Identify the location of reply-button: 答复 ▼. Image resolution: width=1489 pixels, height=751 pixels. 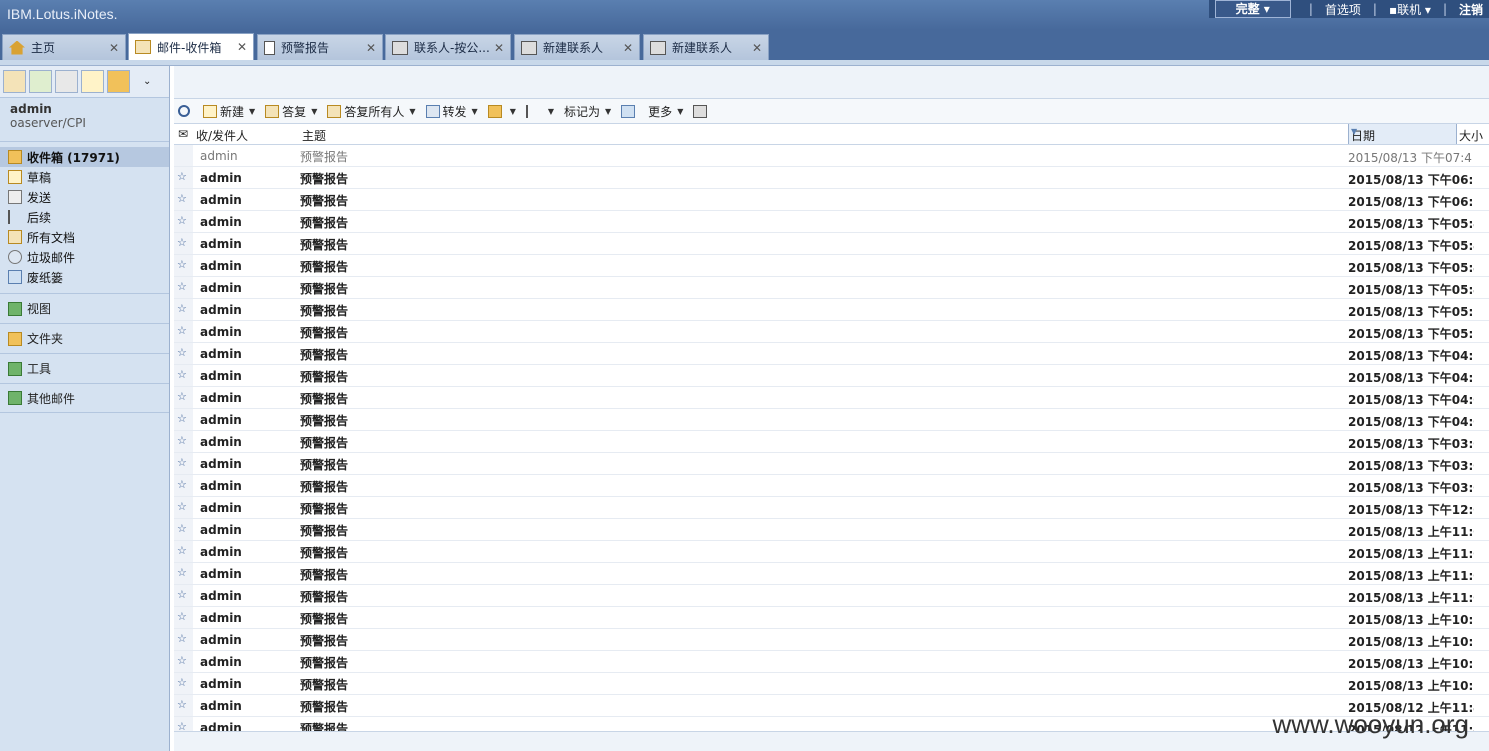
(291, 111).